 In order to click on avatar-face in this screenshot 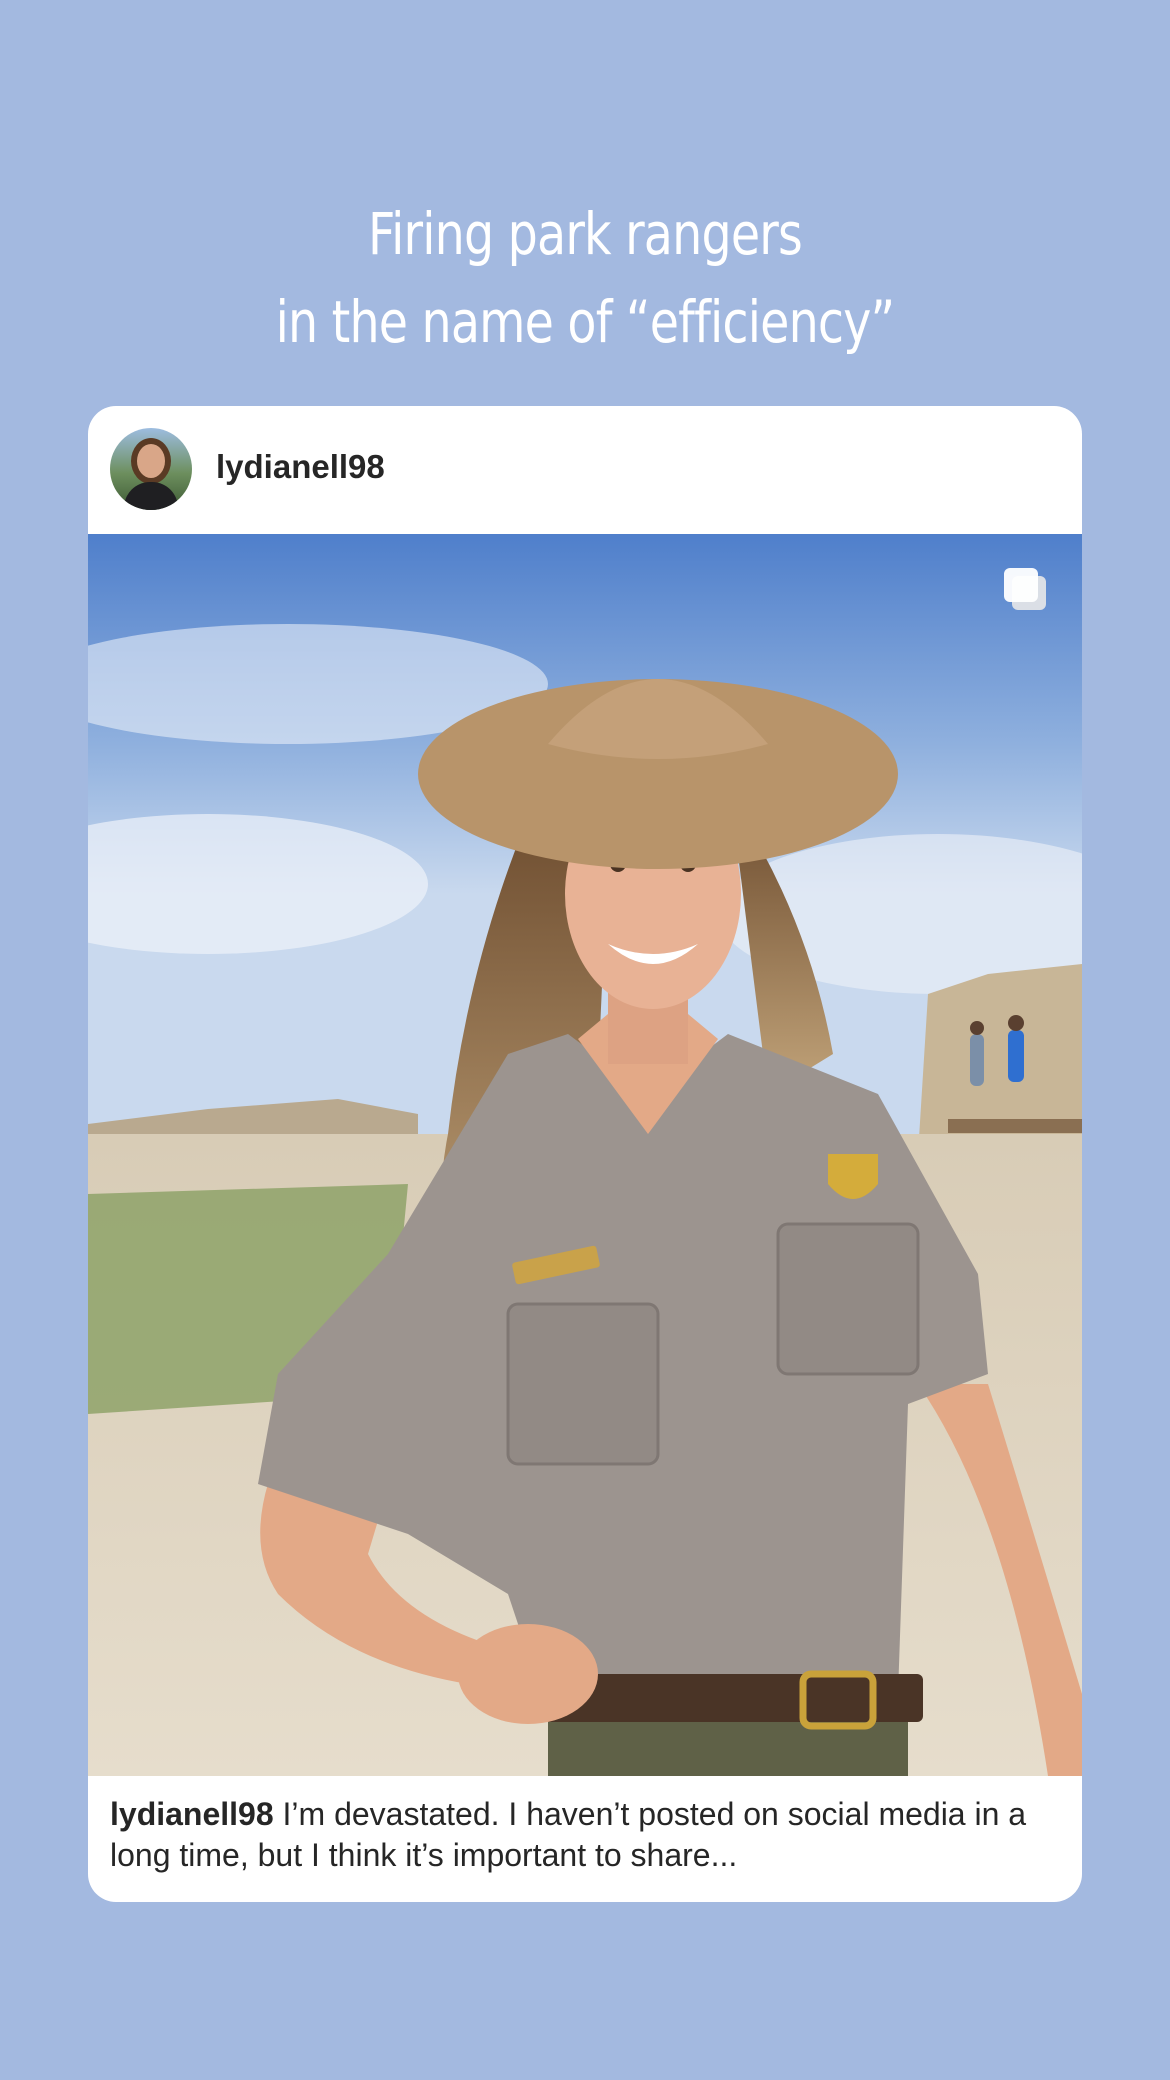, I will do `click(151, 461)`.